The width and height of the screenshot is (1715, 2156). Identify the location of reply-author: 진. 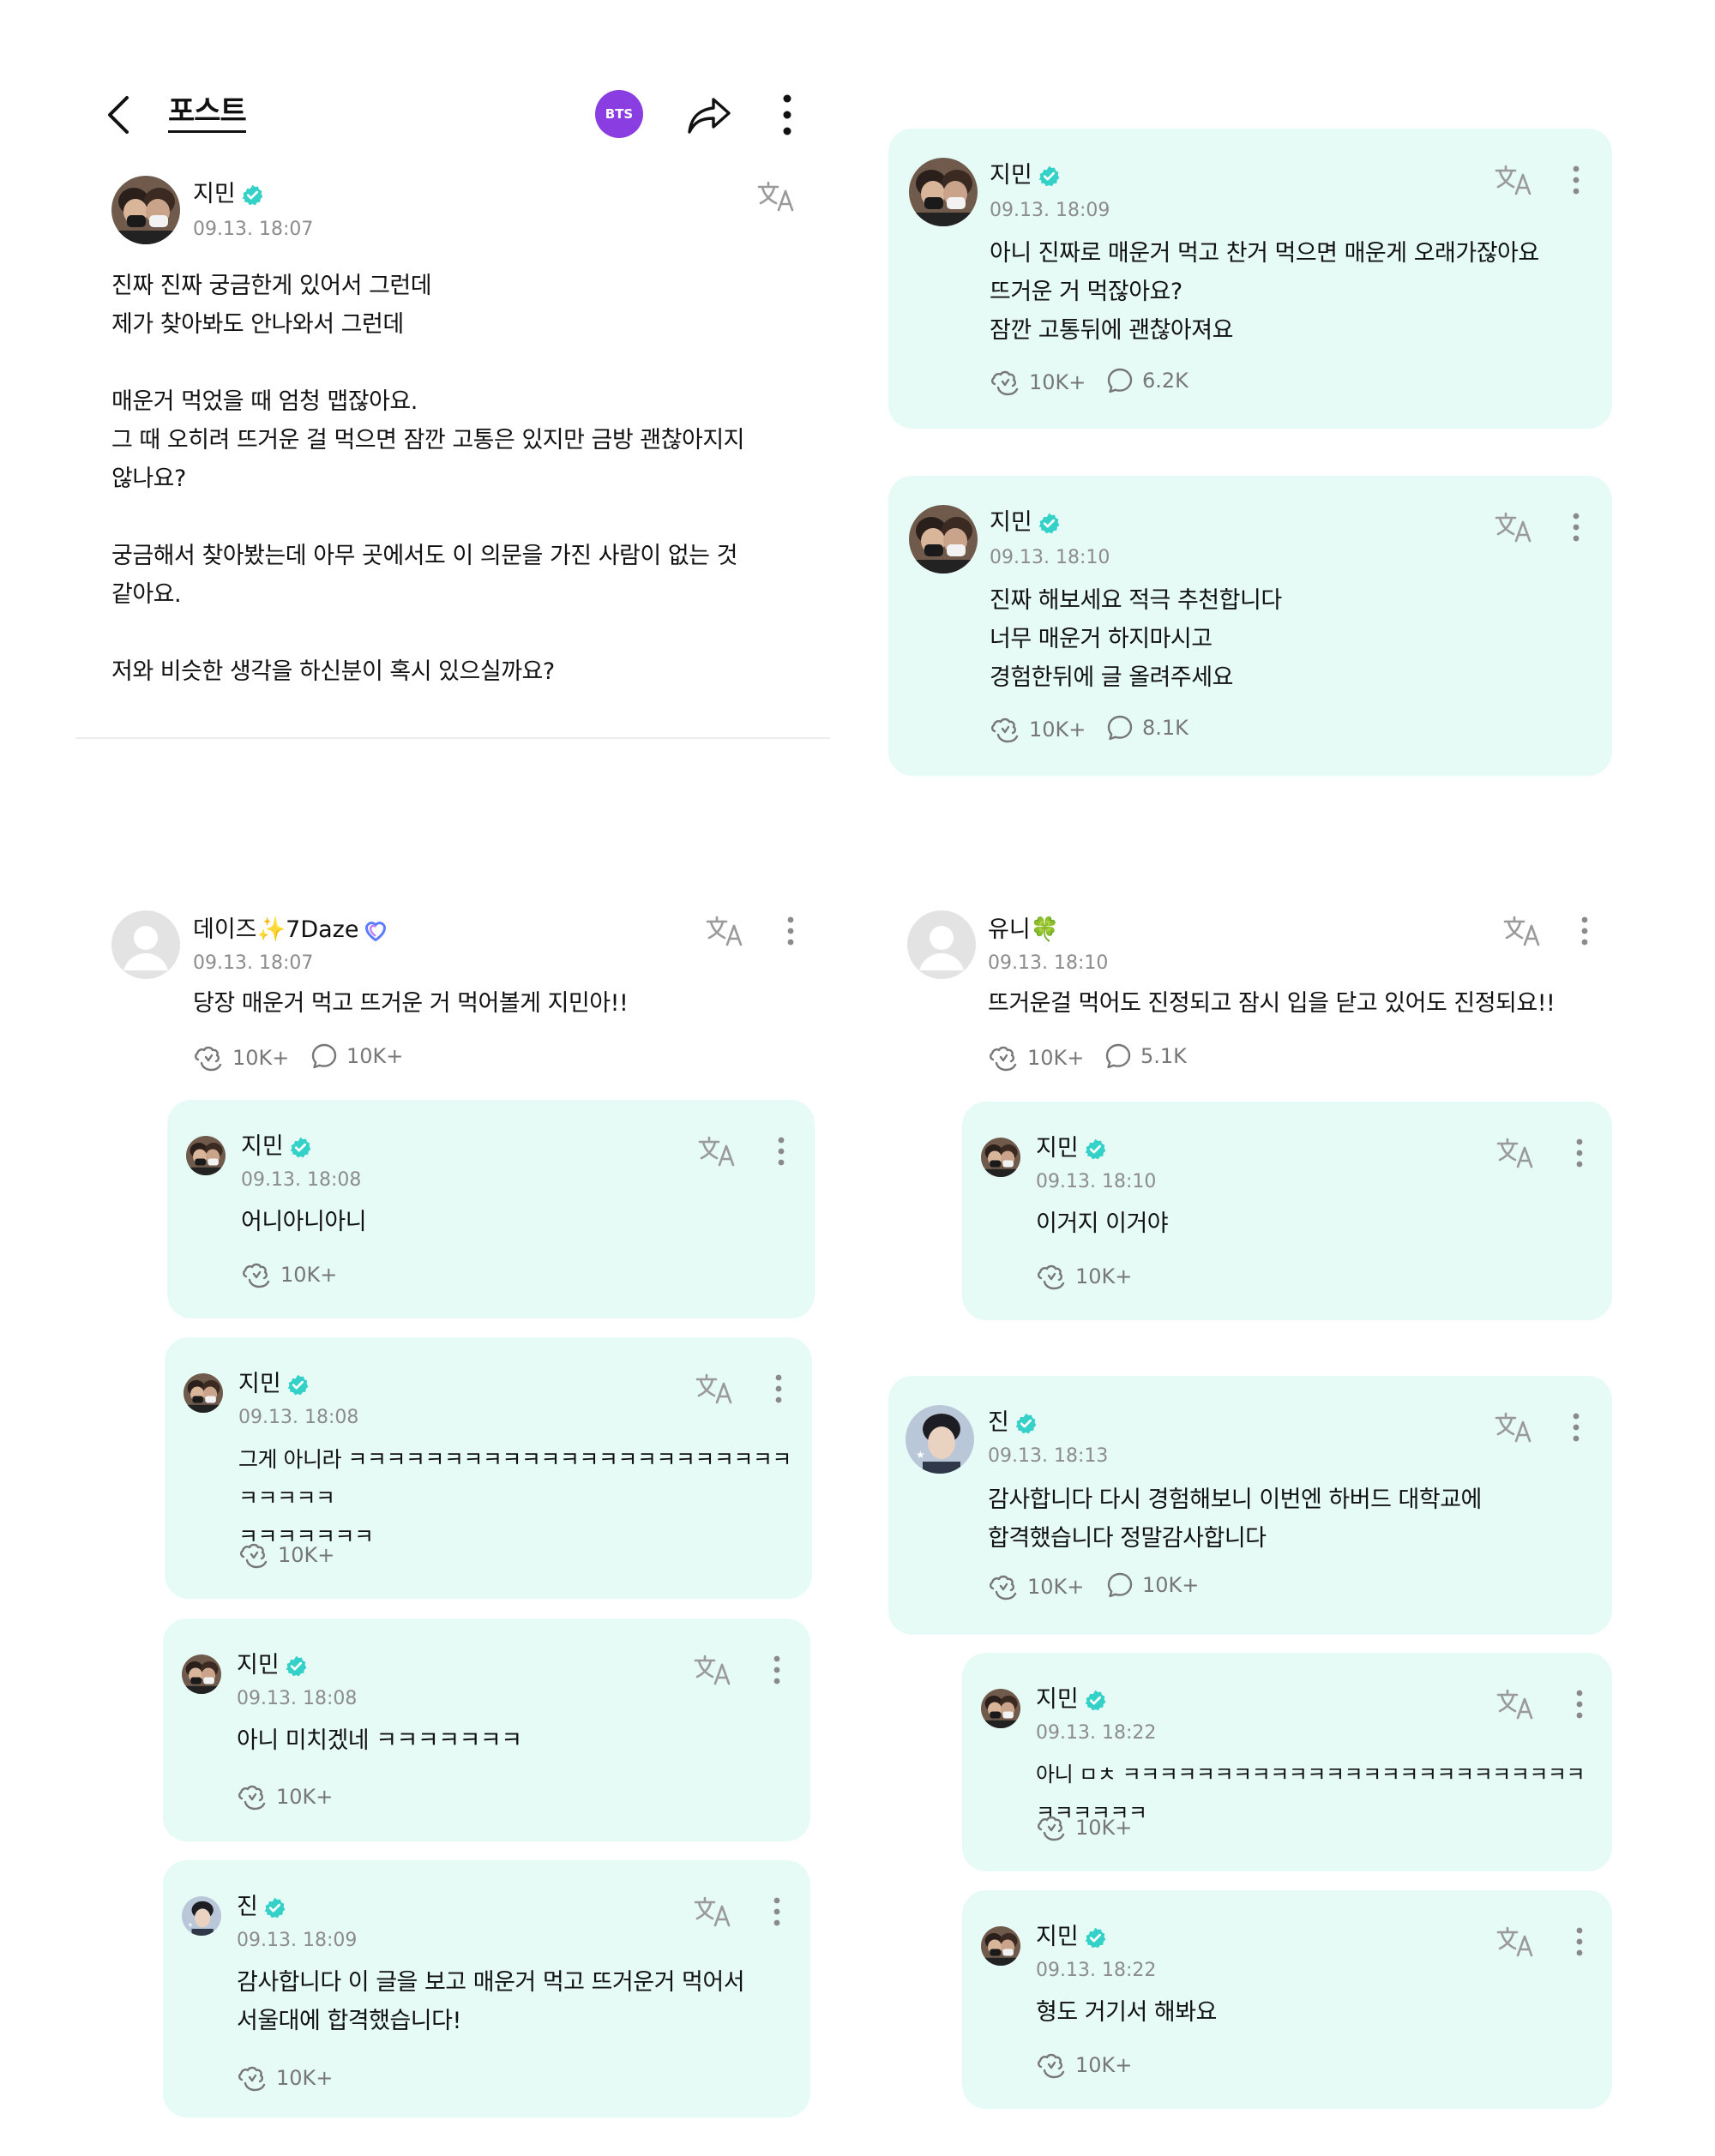
(261, 1907).